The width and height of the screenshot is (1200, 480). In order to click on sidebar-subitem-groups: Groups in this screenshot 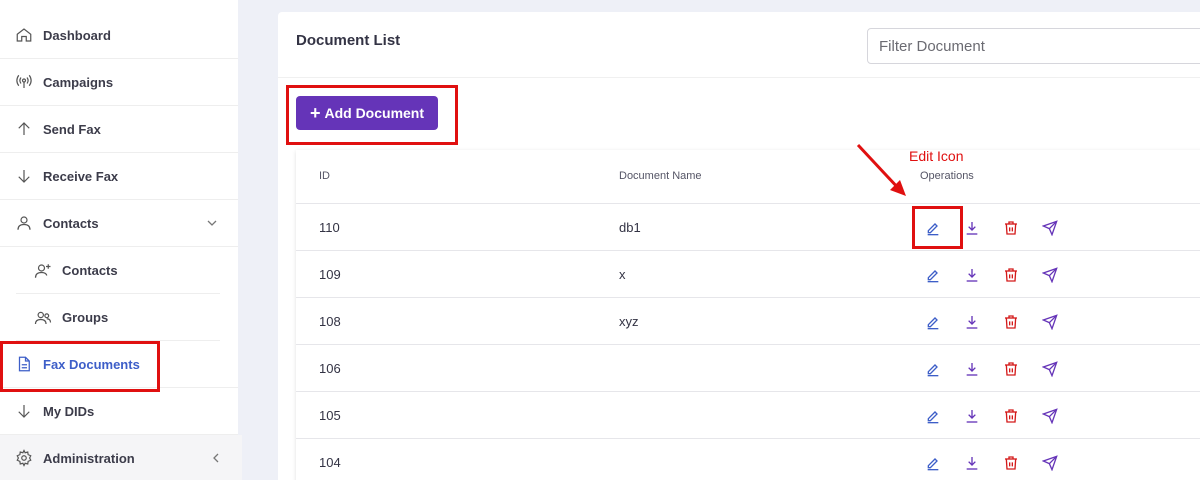, I will do `click(119, 317)`.